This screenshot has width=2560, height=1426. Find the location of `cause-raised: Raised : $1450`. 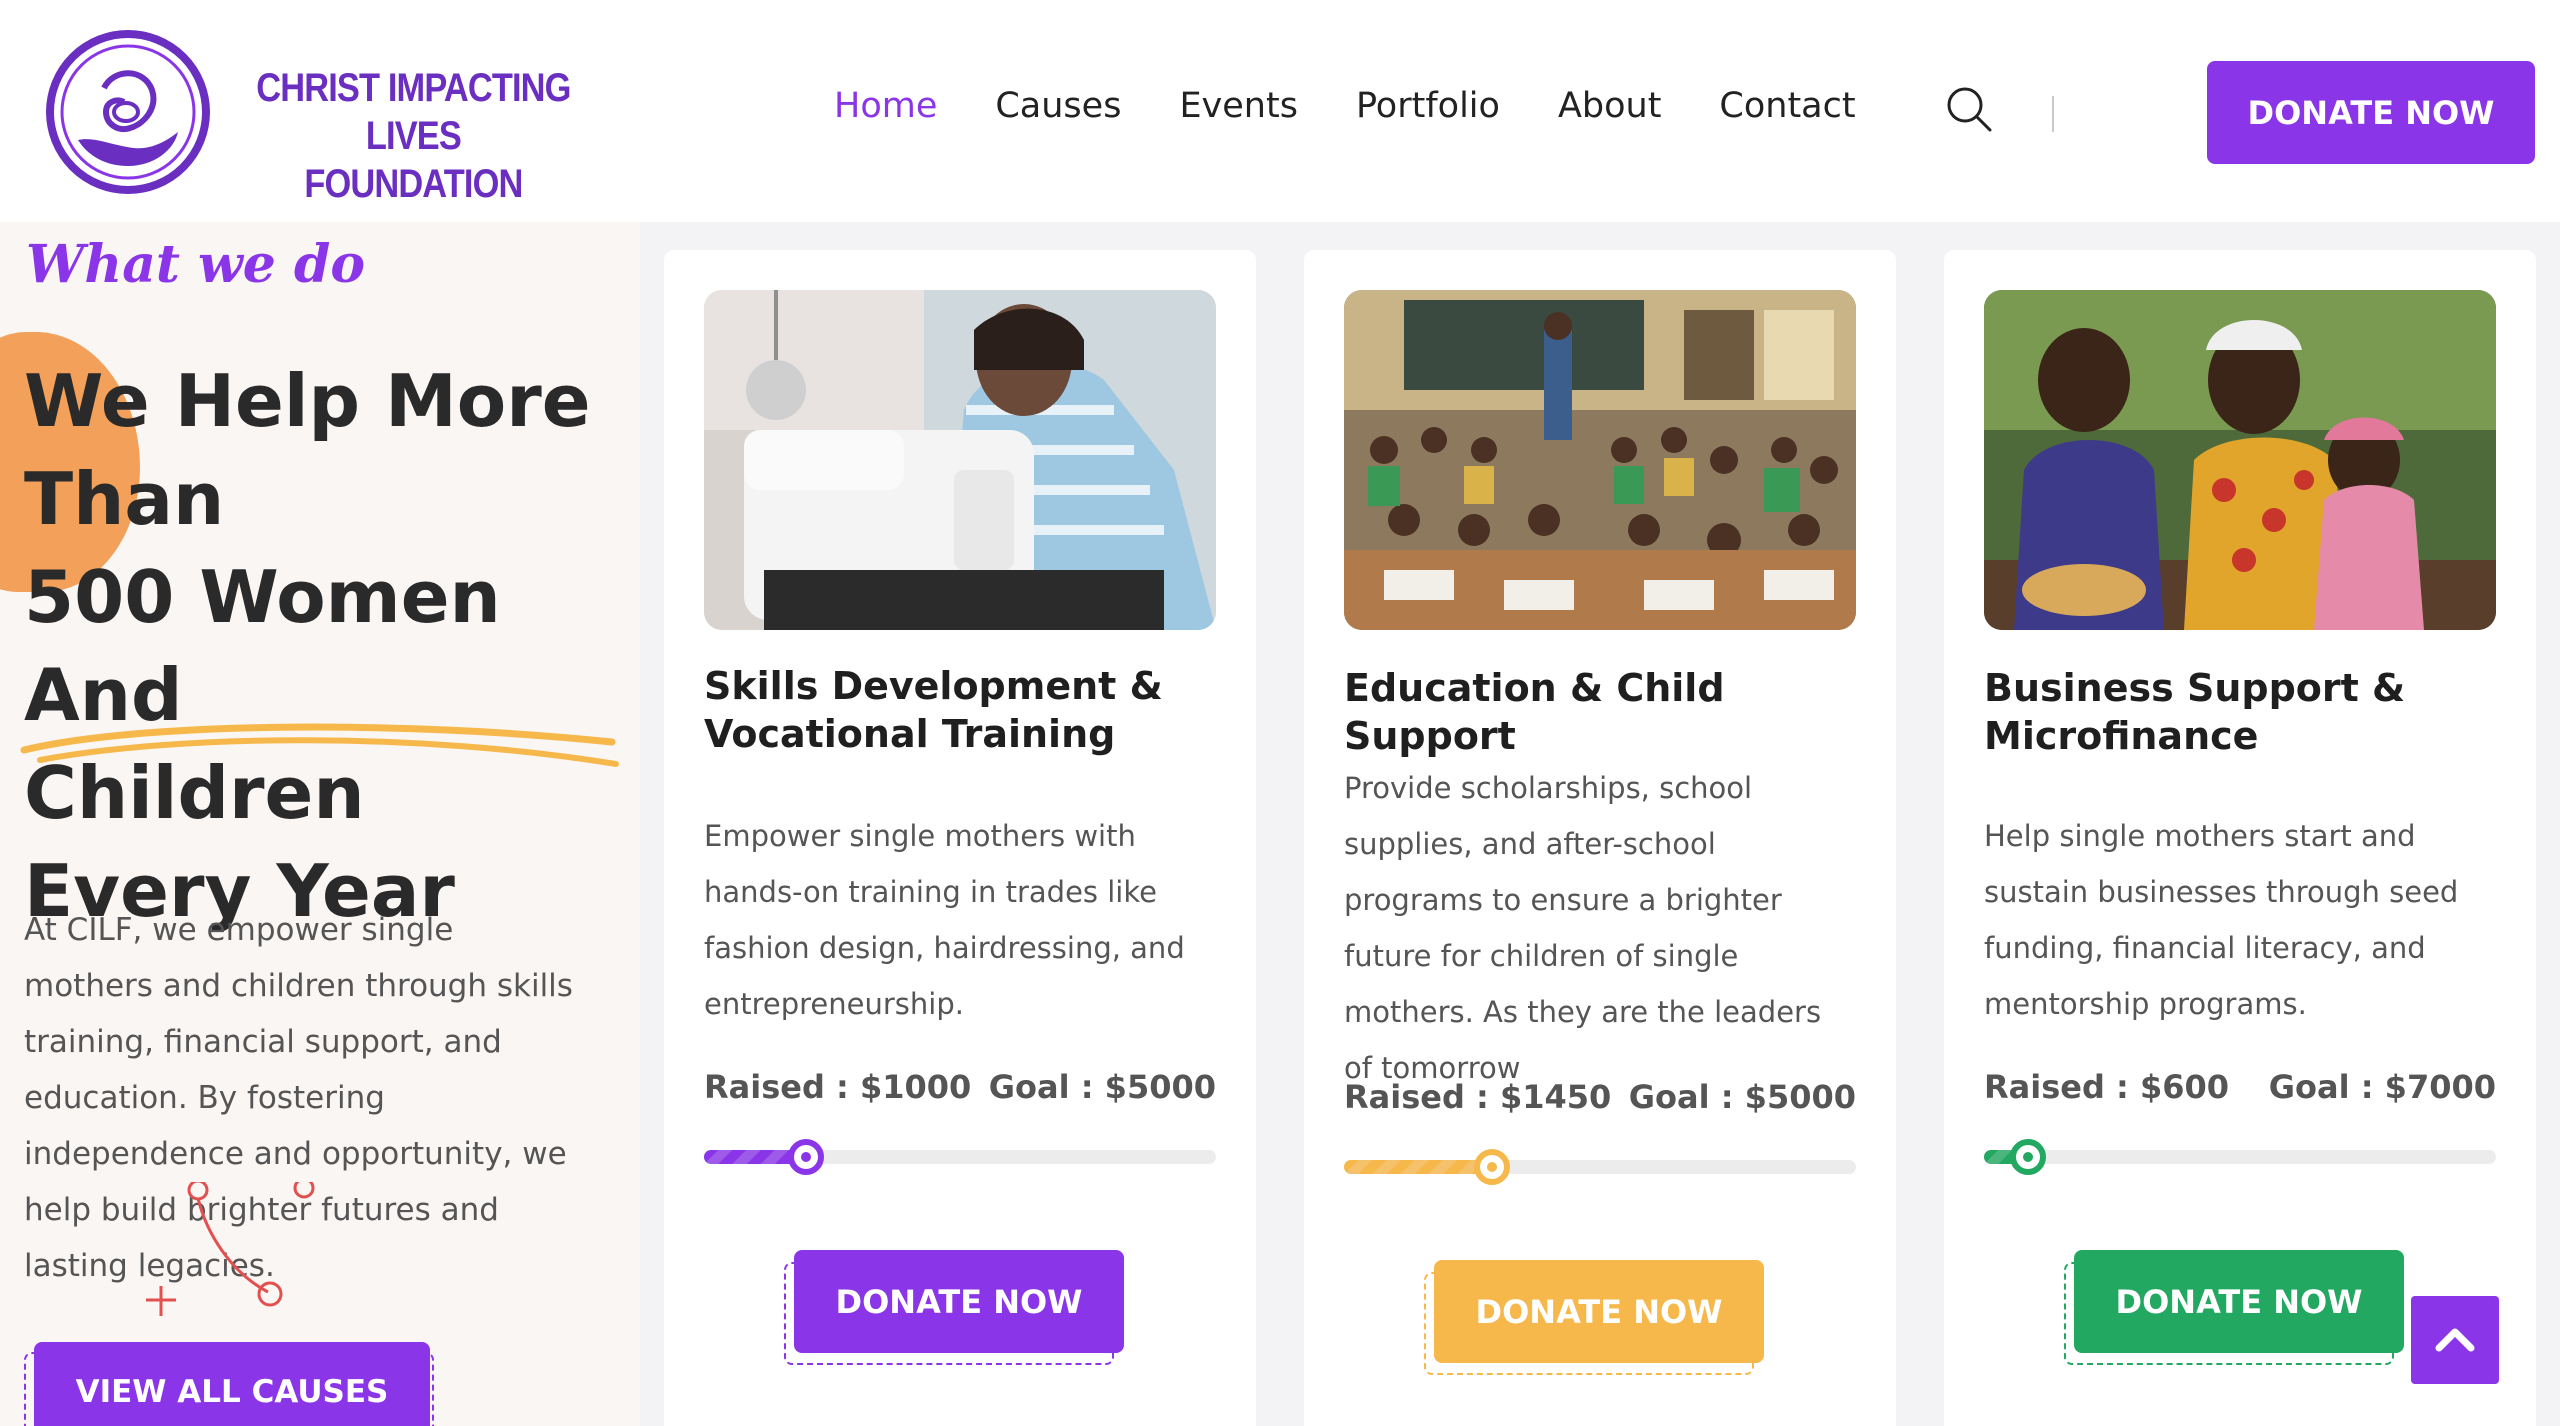

cause-raised: Raised : $1450 is located at coordinates (1478, 1097).